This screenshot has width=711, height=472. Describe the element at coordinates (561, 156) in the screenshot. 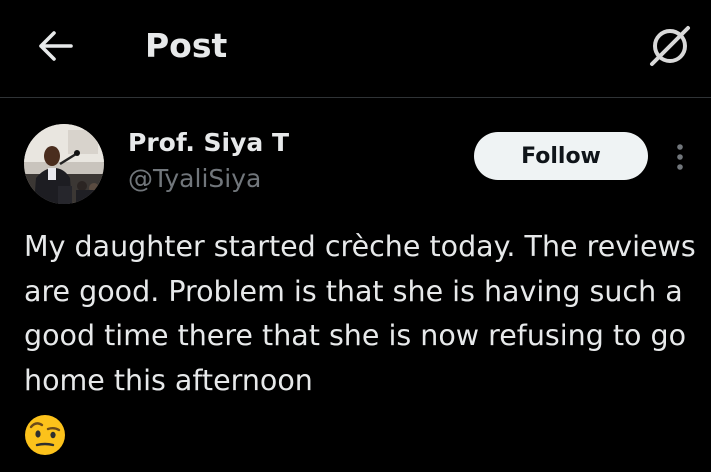

I see `follow-button: Follow` at that location.